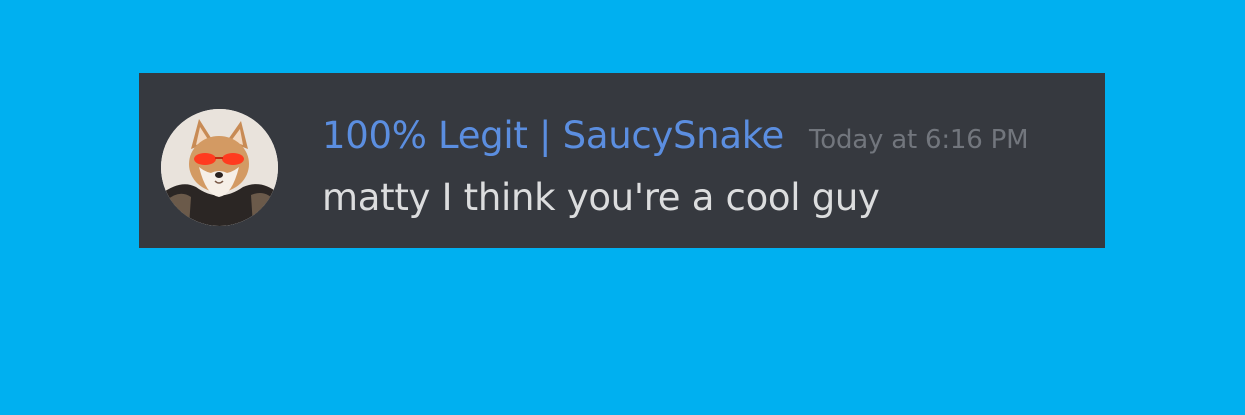  Describe the element at coordinates (553, 136) in the screenshot. I see `username: 100% Legit | SaucySnake` at that location.